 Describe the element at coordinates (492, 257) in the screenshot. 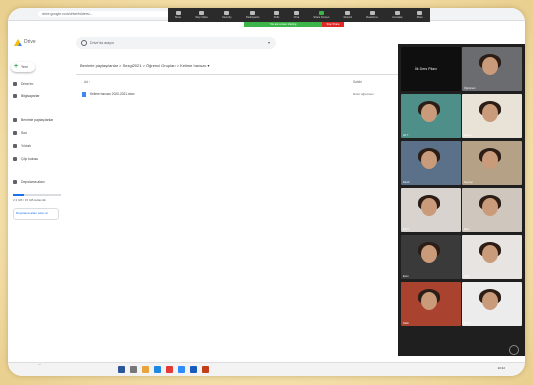

I see `video-tile: Ayşe` at that location.